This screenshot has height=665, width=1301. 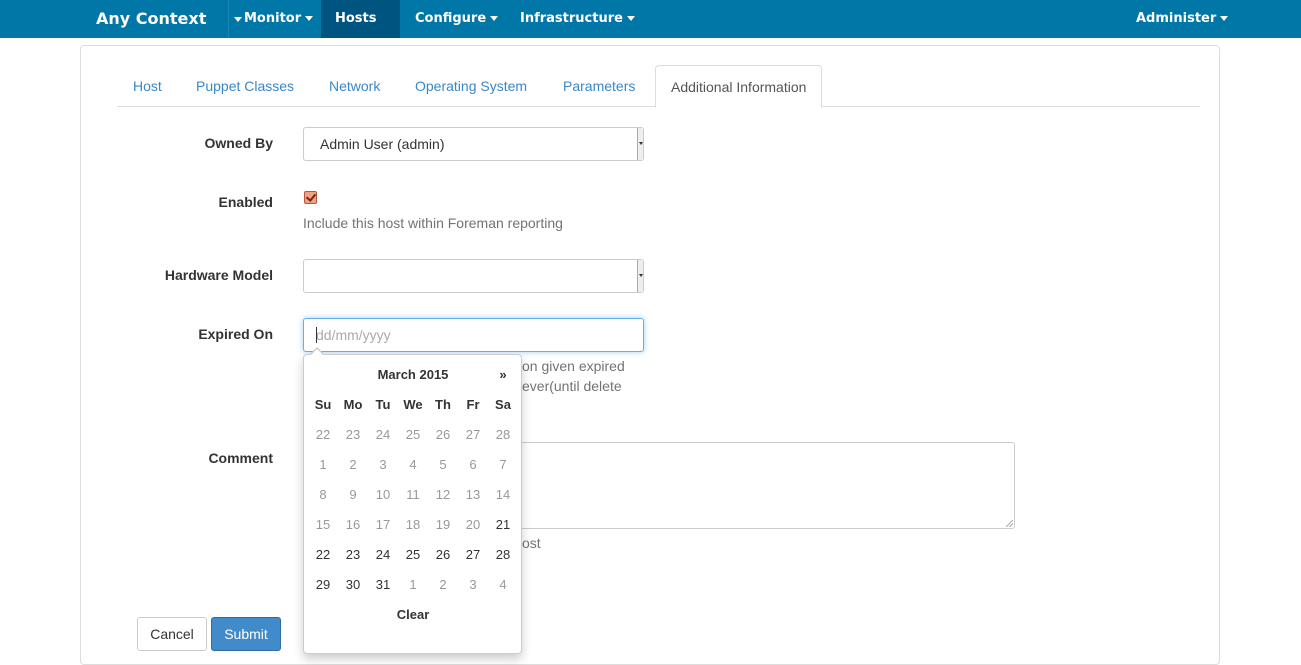 What do you see at coordinates (443, 404) in the screenshot?
I see `datepicker-weekday-header: Th` at bounding box center [443, 404].